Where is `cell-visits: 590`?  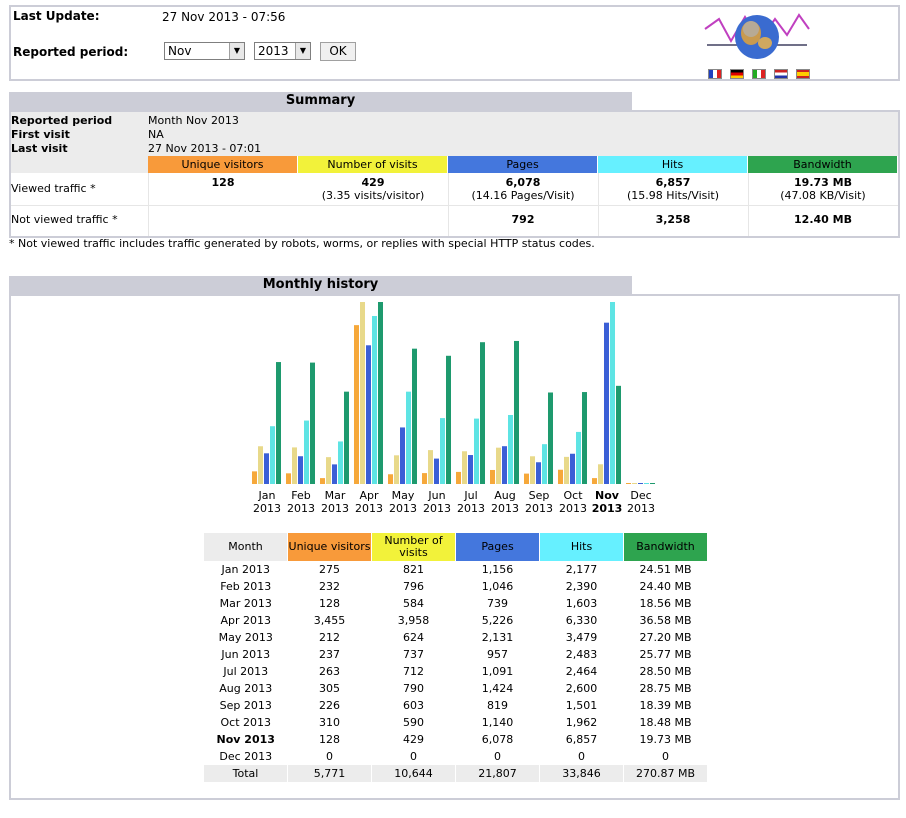
cell-visits: 590 is located at coordinates (413, 722).